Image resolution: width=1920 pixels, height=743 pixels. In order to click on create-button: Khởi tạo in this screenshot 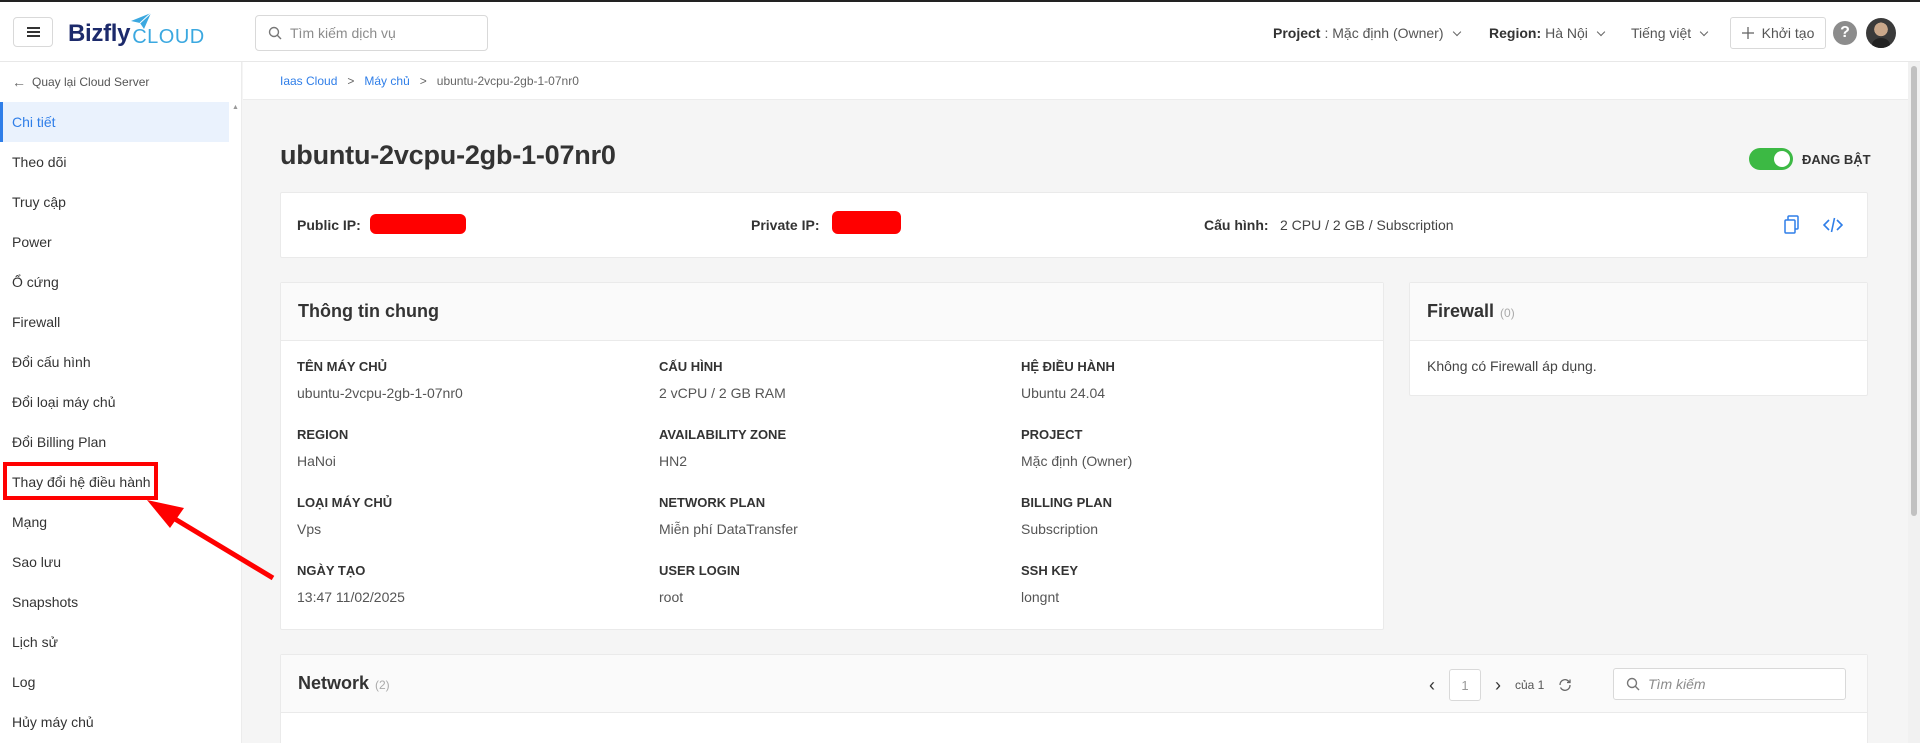, I will do `click(1778, 33)`.